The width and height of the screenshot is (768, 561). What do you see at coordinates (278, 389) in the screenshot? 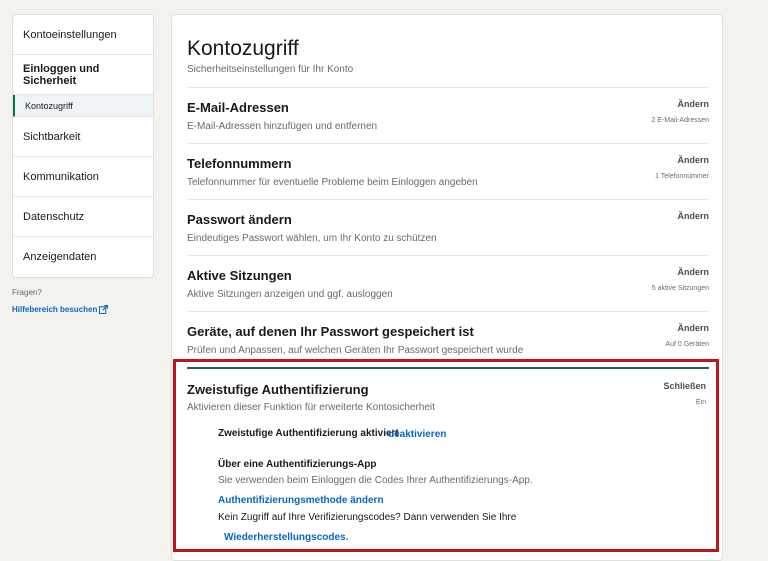
I see `two-factor-title: Zweistufige Authentifizierung` at bounding box center [278, 389].